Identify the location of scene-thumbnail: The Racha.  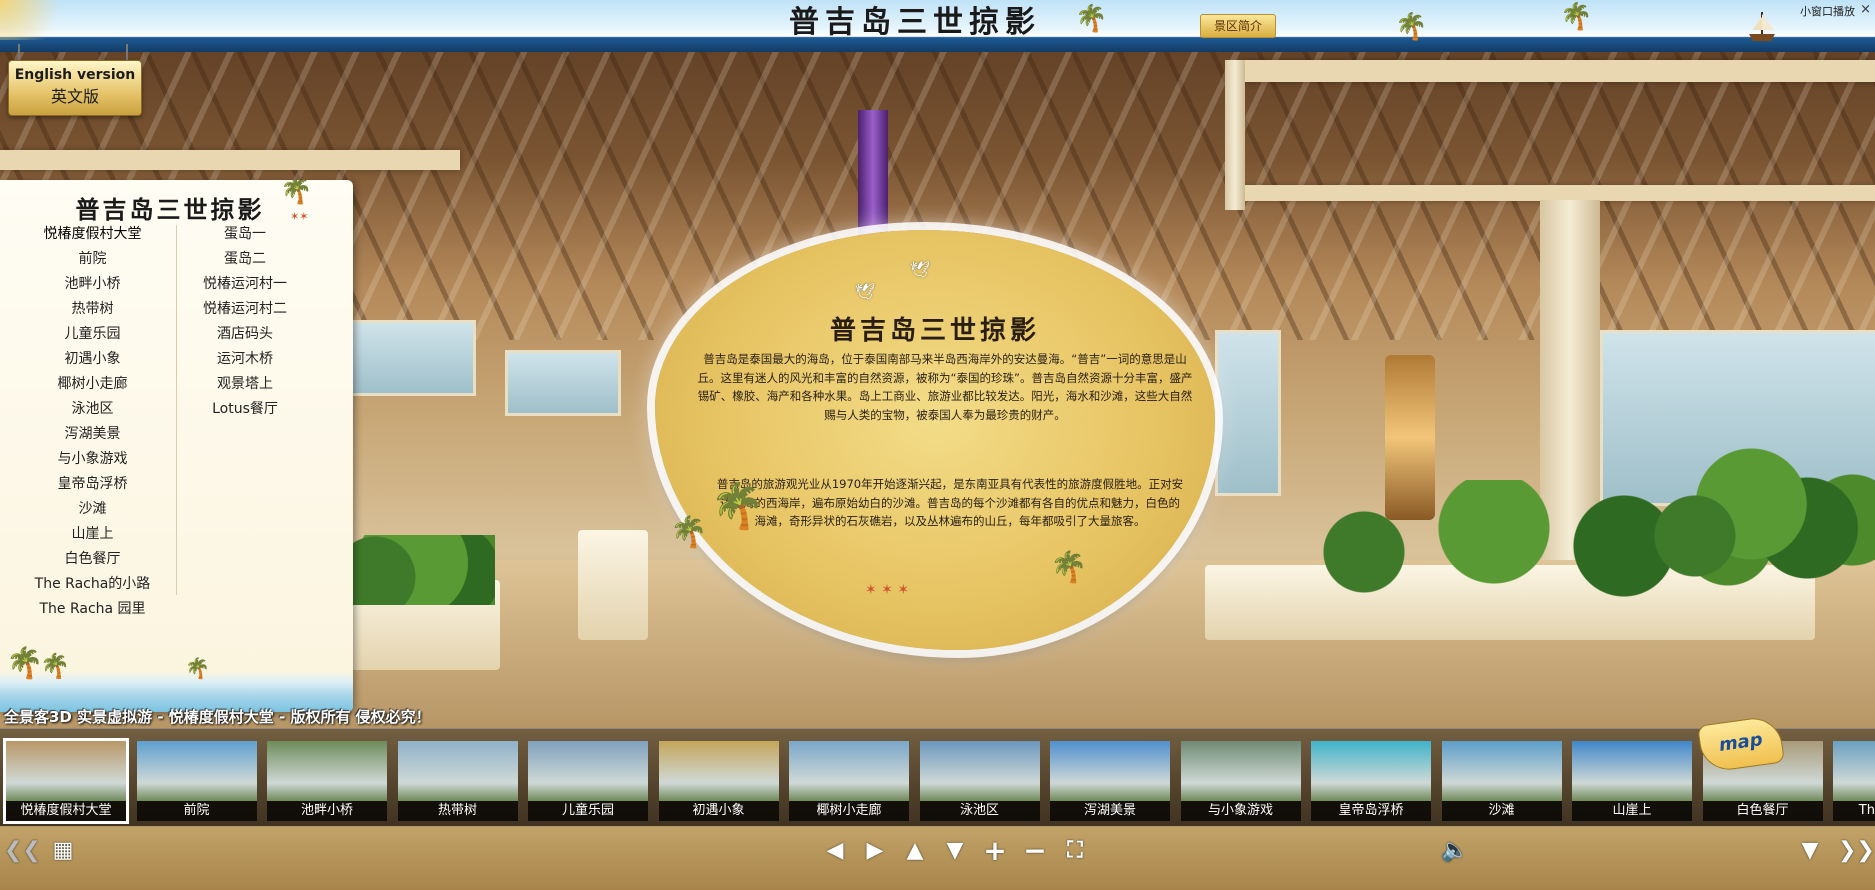
(1854, 781).